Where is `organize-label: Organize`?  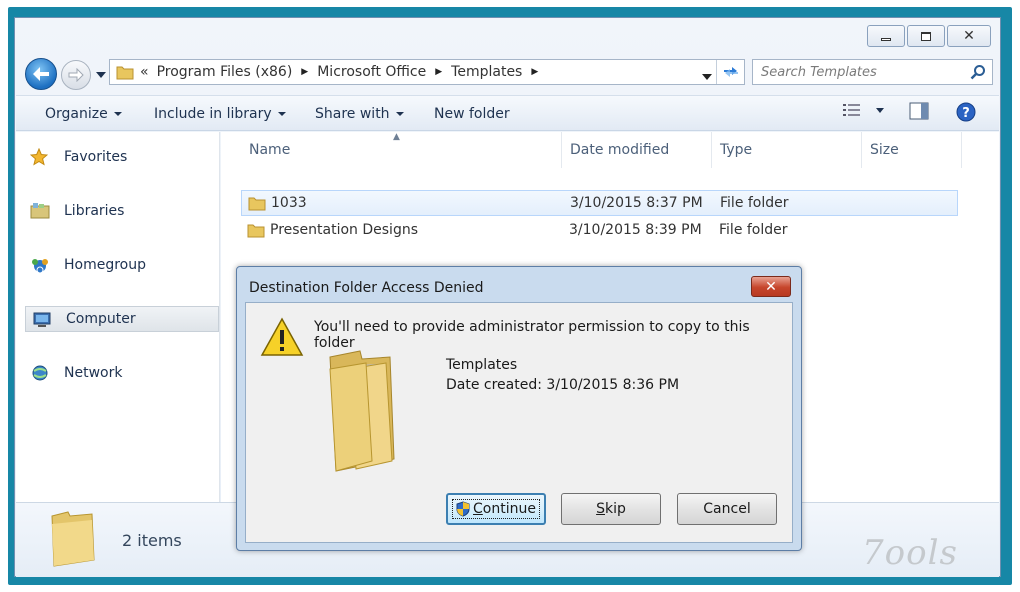
organize-label: Organize is located at coordinates (76, 114).